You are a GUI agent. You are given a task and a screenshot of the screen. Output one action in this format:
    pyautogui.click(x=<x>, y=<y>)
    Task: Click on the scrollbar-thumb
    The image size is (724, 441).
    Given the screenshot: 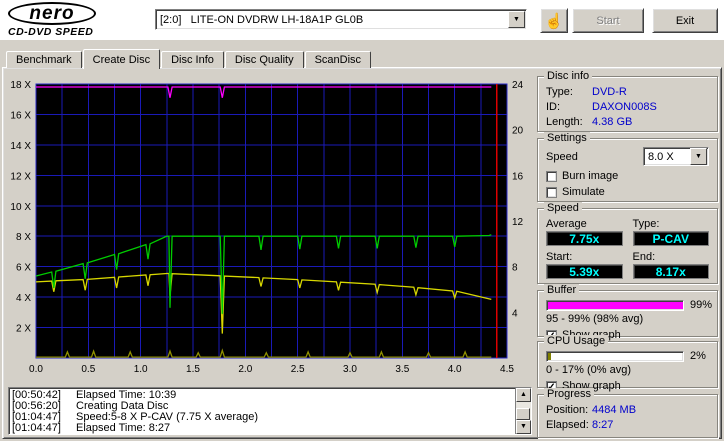 What is the action you would take?
    pyautogui.click(x=523, y=414)
    